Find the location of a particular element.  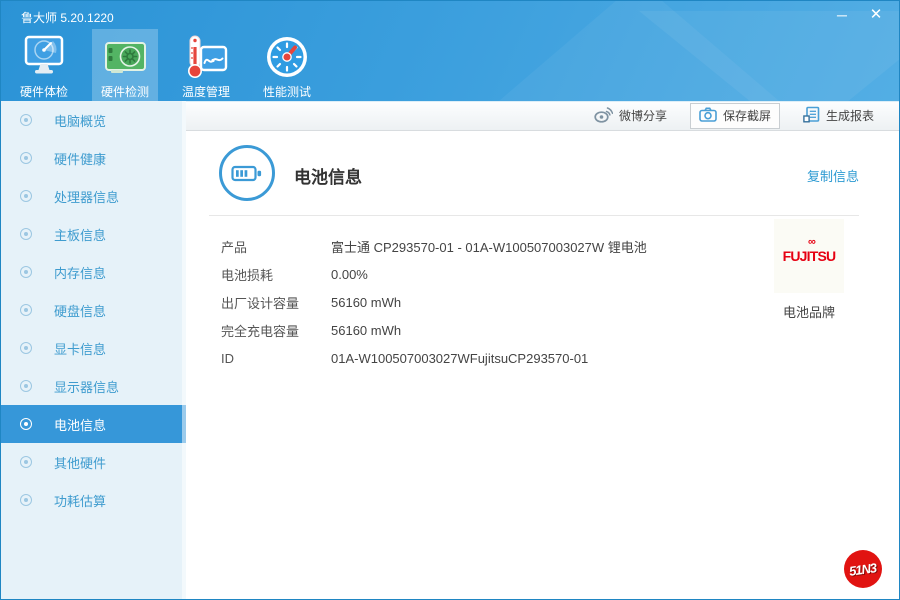

sidebar-item-cpu-info: 处理器信息 is located at coordinates (93, 196).